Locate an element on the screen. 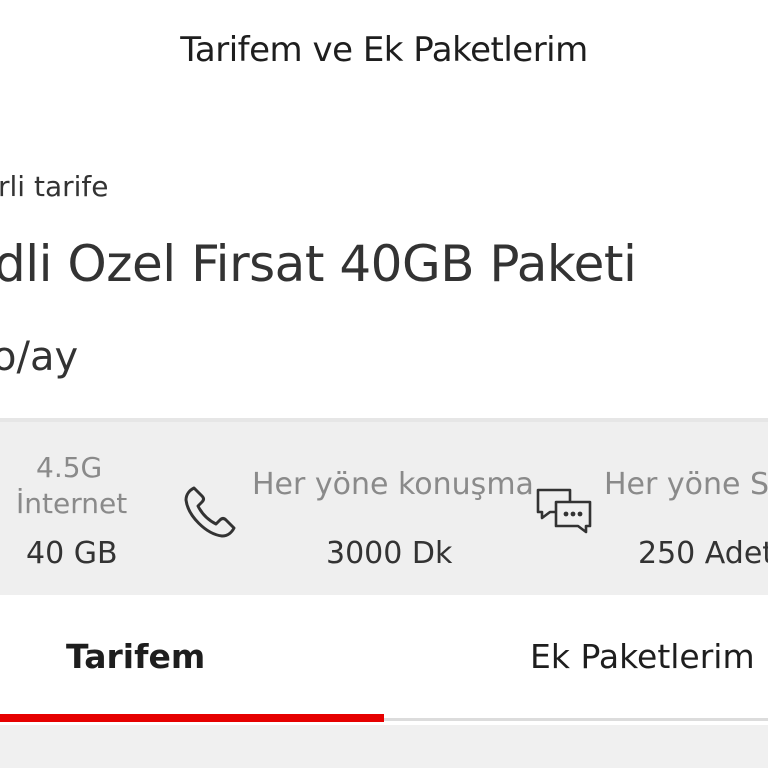 This screenshot has width=768, height=768. tab-ek-paketlerim-label: Ek Paketlerim is located at coordinates (642, 656).